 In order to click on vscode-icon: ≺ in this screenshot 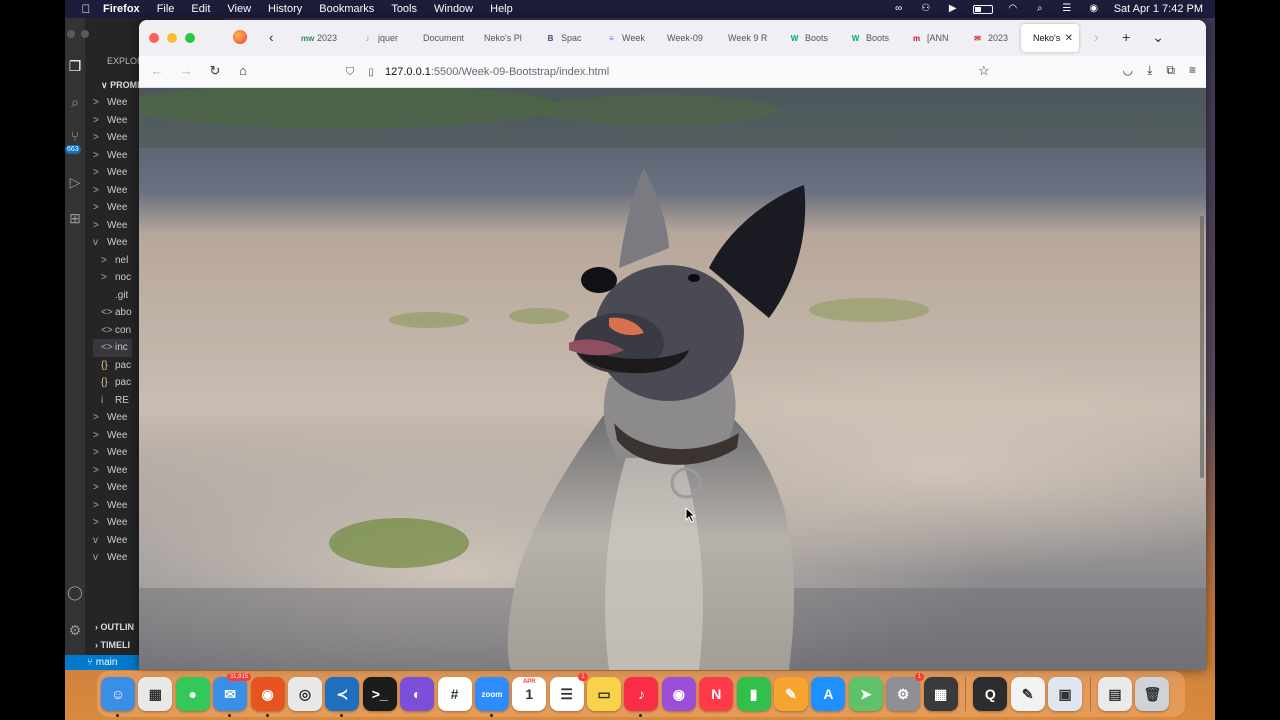, I will do `click(342, 697)`.